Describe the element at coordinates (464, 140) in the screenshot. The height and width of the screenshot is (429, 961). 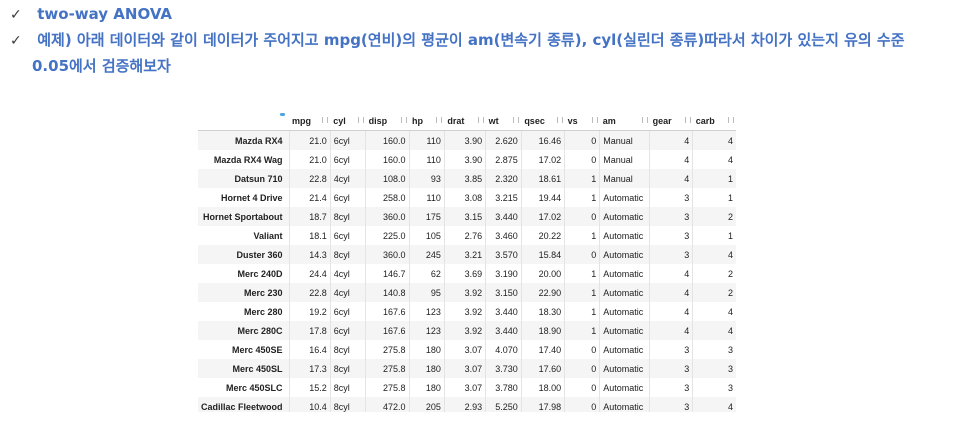
I see `cell-drat: 3.90` at that location.